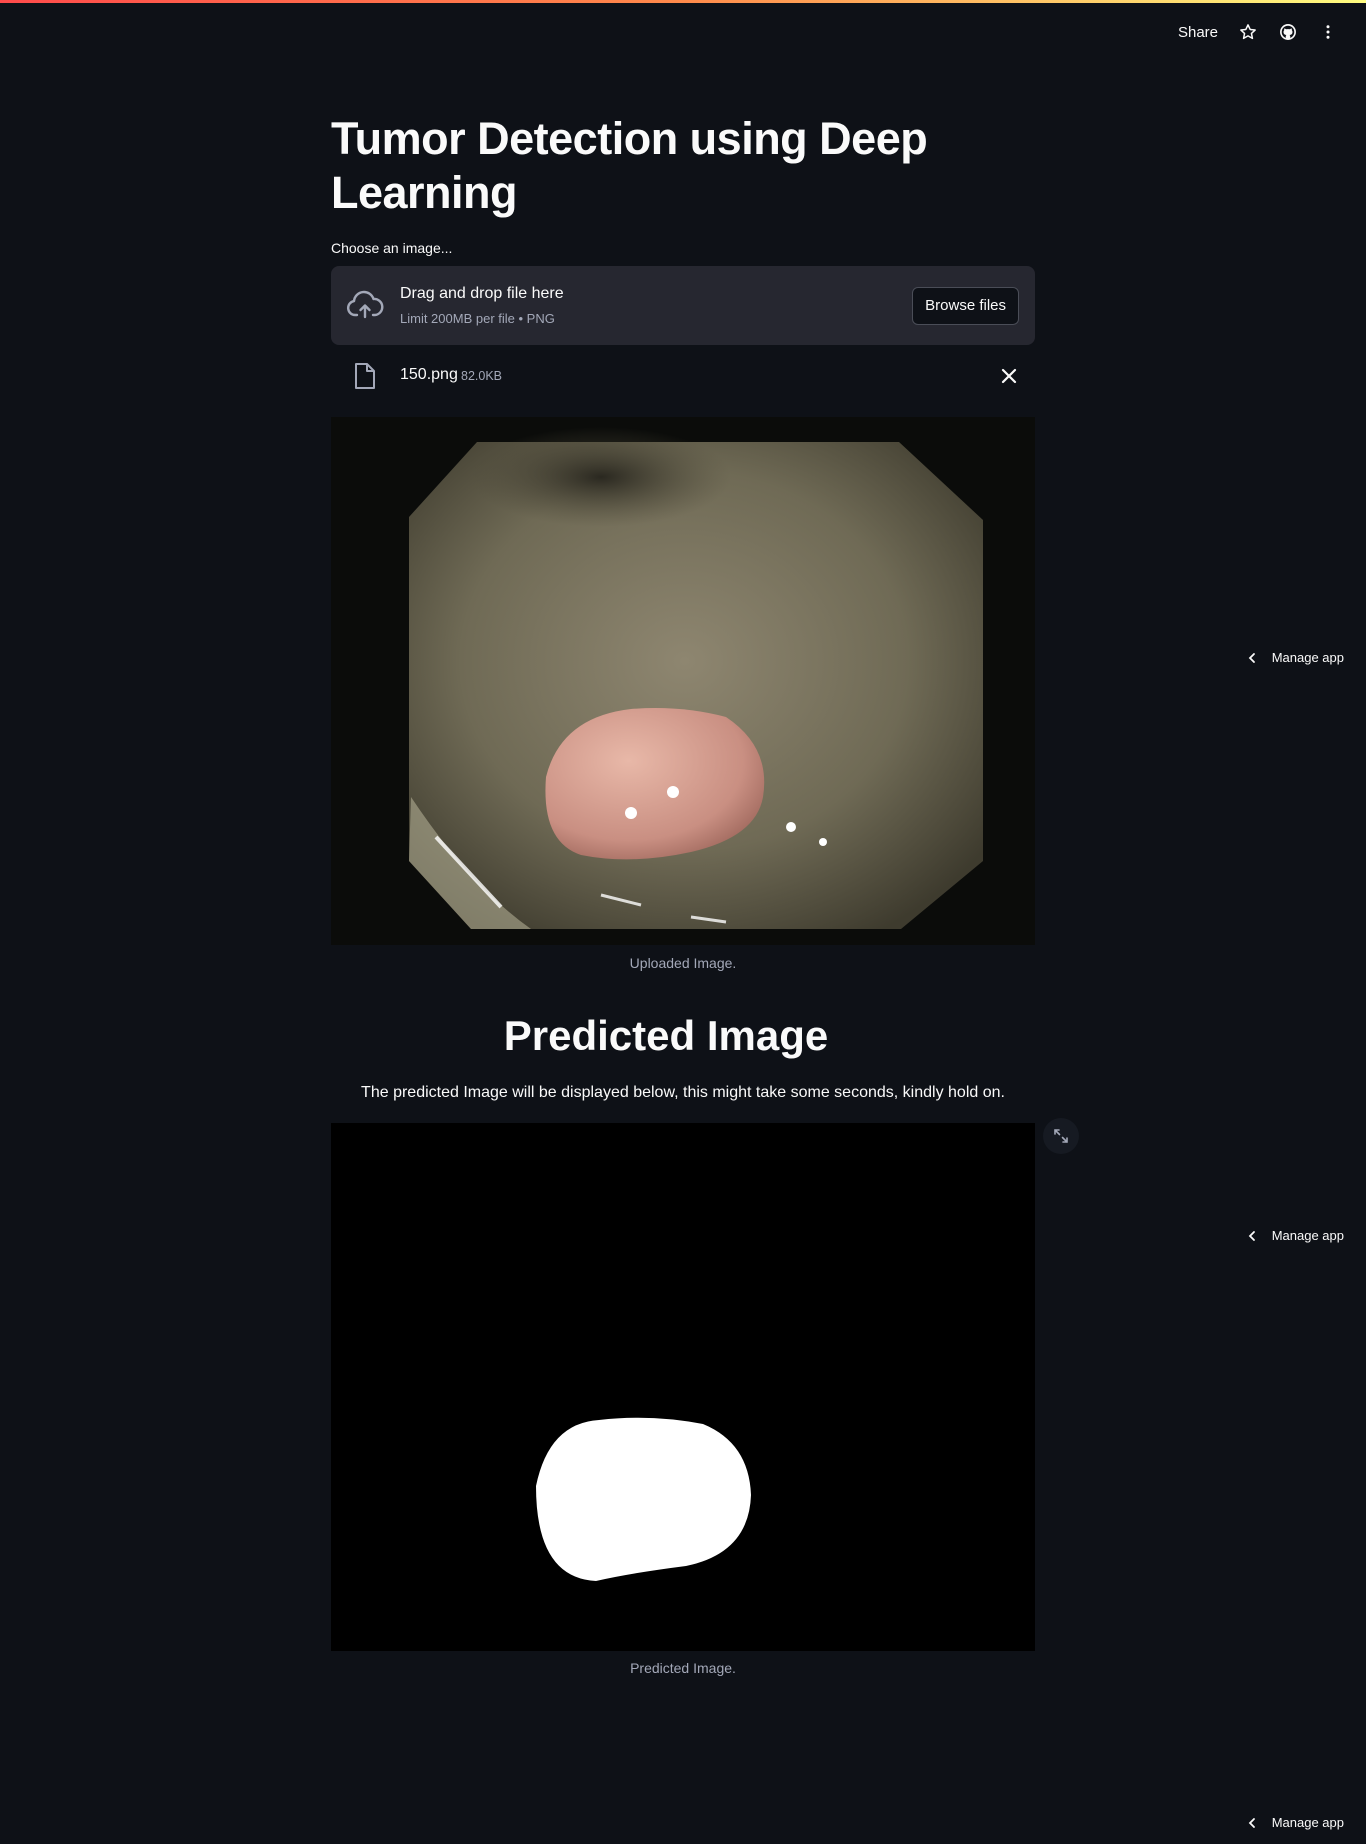  Describe the element at coordinates (429, 374) in the screenshot. I see `file-name: 150.png` at that location.